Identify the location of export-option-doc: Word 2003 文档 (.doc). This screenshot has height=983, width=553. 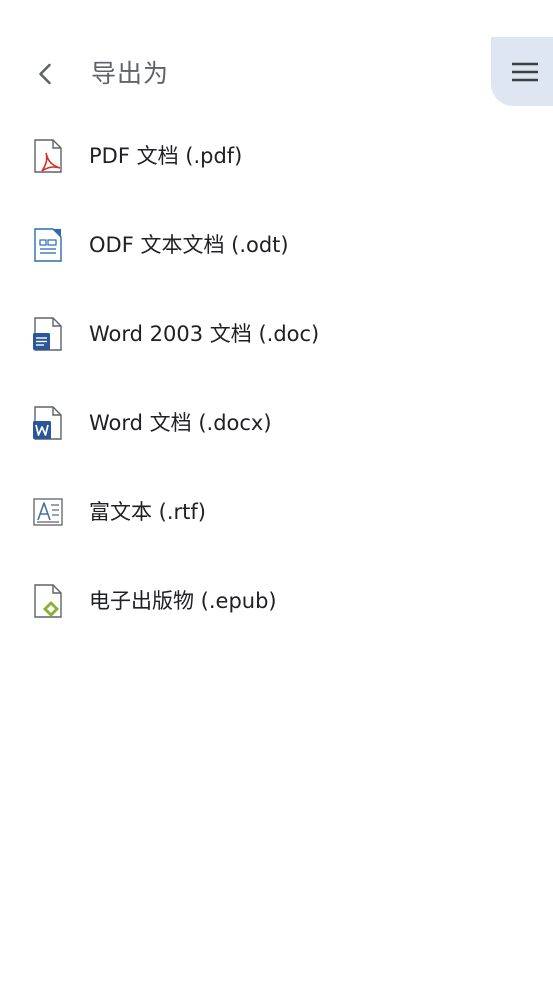
(276, 334).